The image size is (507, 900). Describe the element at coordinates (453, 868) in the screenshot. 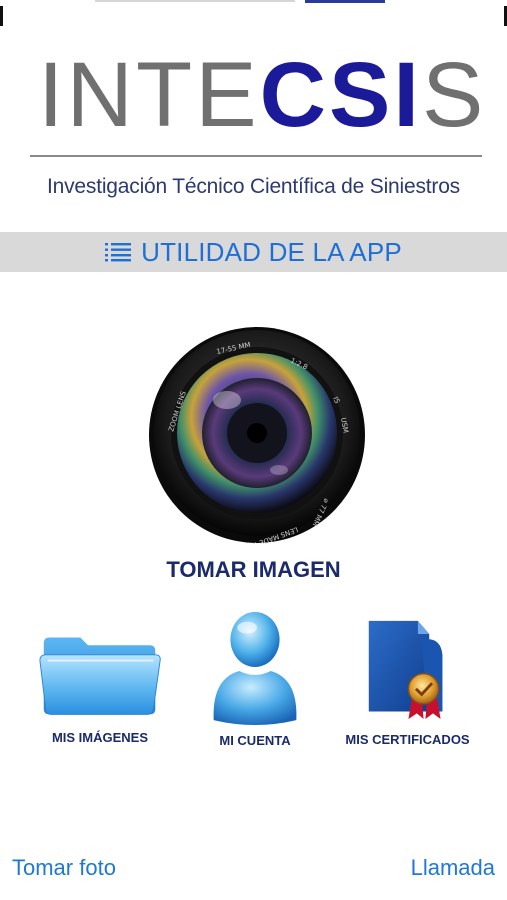

I see `call-link: Llamada` at that location.